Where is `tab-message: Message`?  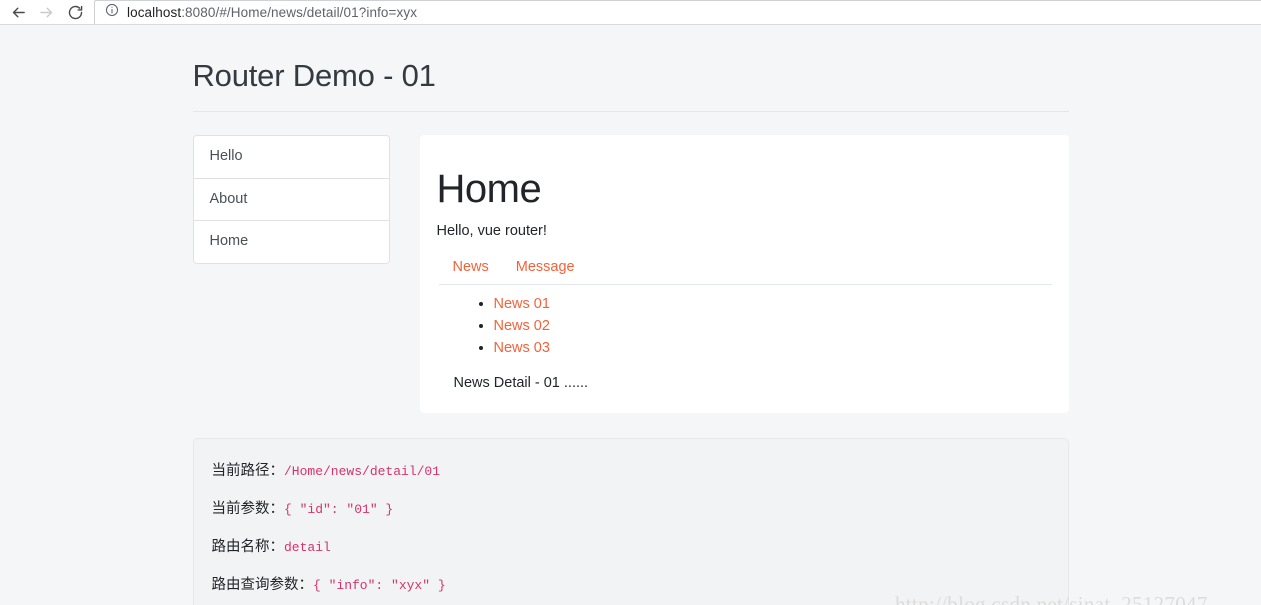 tab-message: Message is located at coordinates (545, 267).